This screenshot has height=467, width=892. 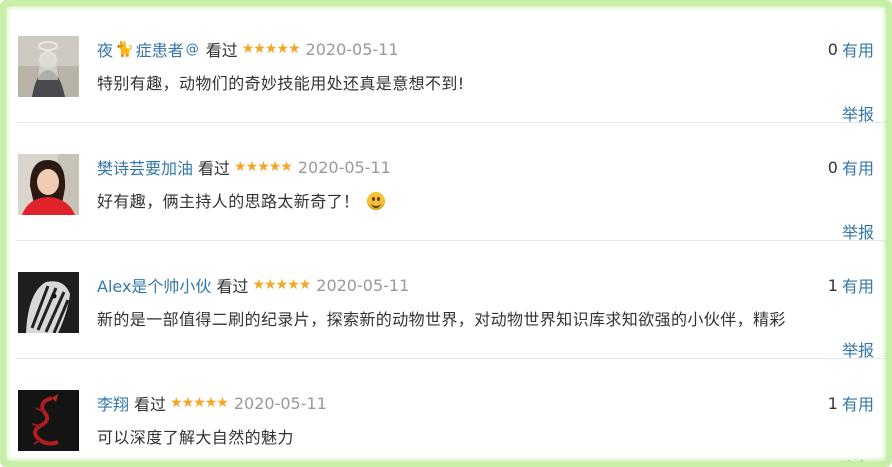 What do you see at coordinates (192, 49) in the screenshot?
I see `swirl-icon: @` at bounding box center [192, 49].